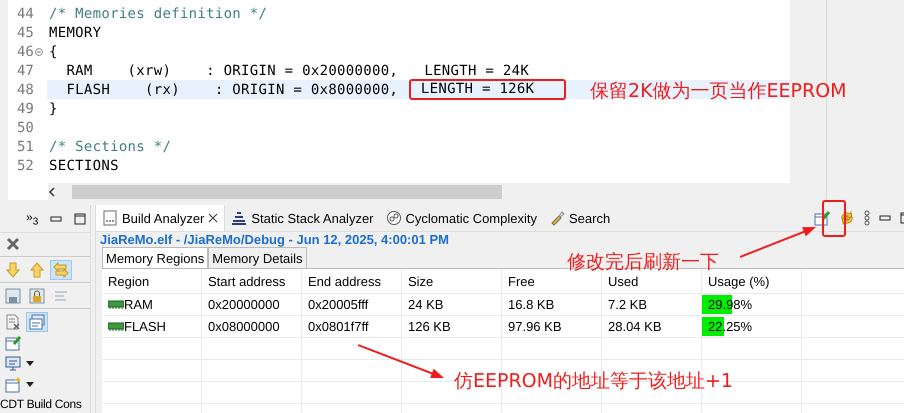 This screenshot has height=413, width=904. Describe the element at coordinates (461, 218) in the screenshot. I see `view-tab: Cyclomatic Complexity` at that location.